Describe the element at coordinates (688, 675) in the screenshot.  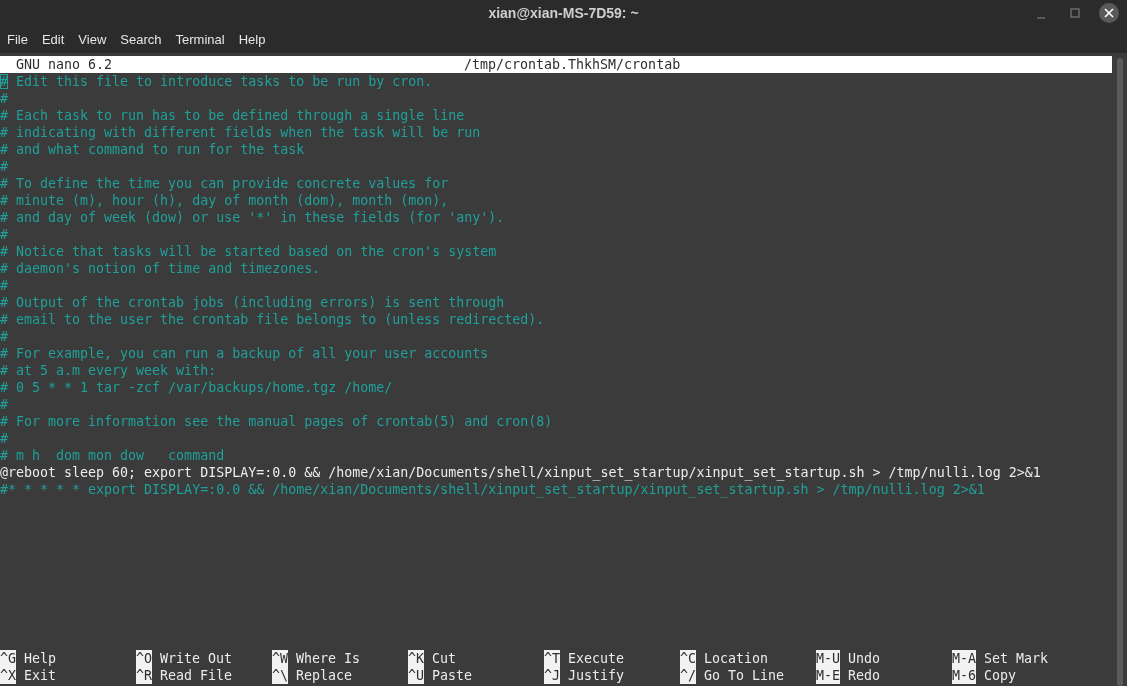
I see `shortcut-key: ^/` at that location.